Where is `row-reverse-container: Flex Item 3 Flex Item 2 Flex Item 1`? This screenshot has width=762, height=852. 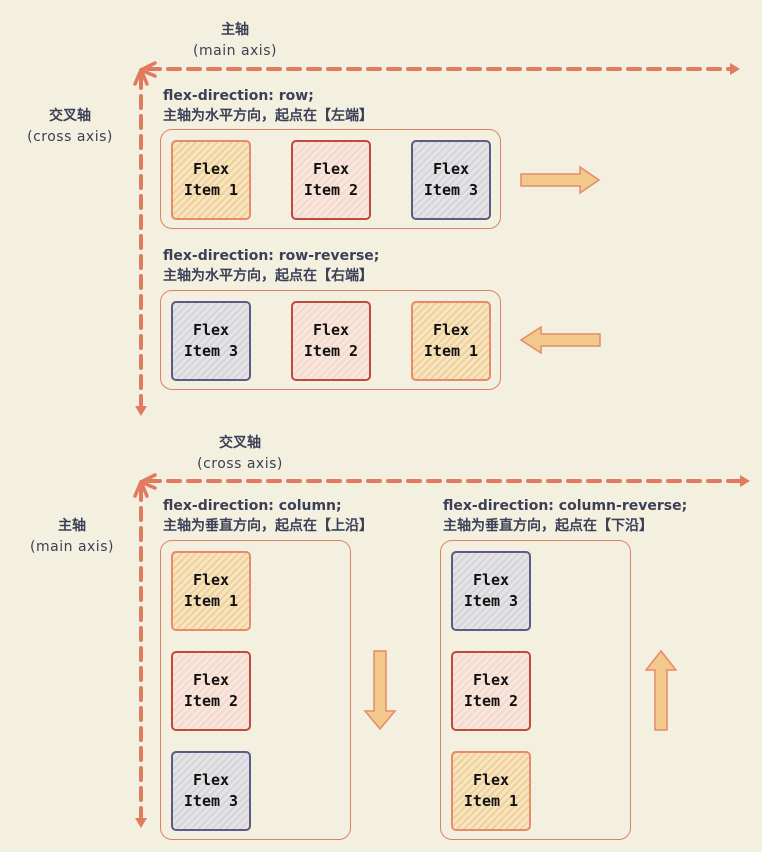
row-reverse-container: Flex Item 3 Flex Item 2 Flex Item 1 is located at coordinates (330, 340).